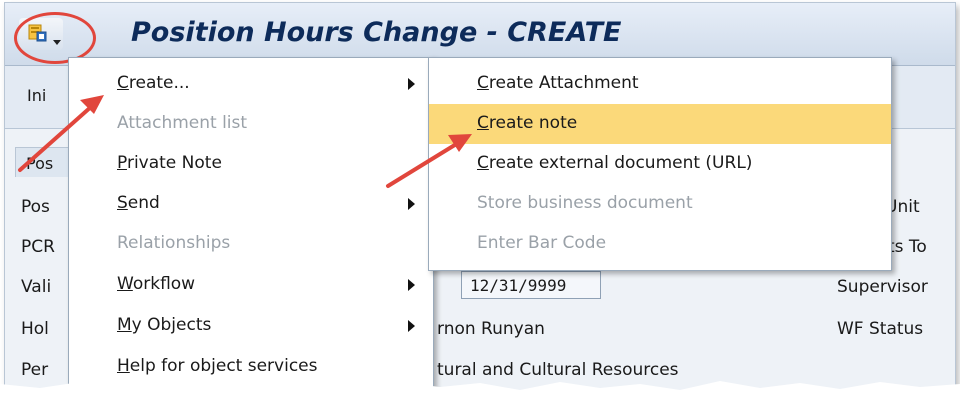 This screenshot has height=398, width=960. What do you see at coordinates (480, 389) in the screenshot?
I see `torn-edge-decoration` at bounding box center [480, 389].